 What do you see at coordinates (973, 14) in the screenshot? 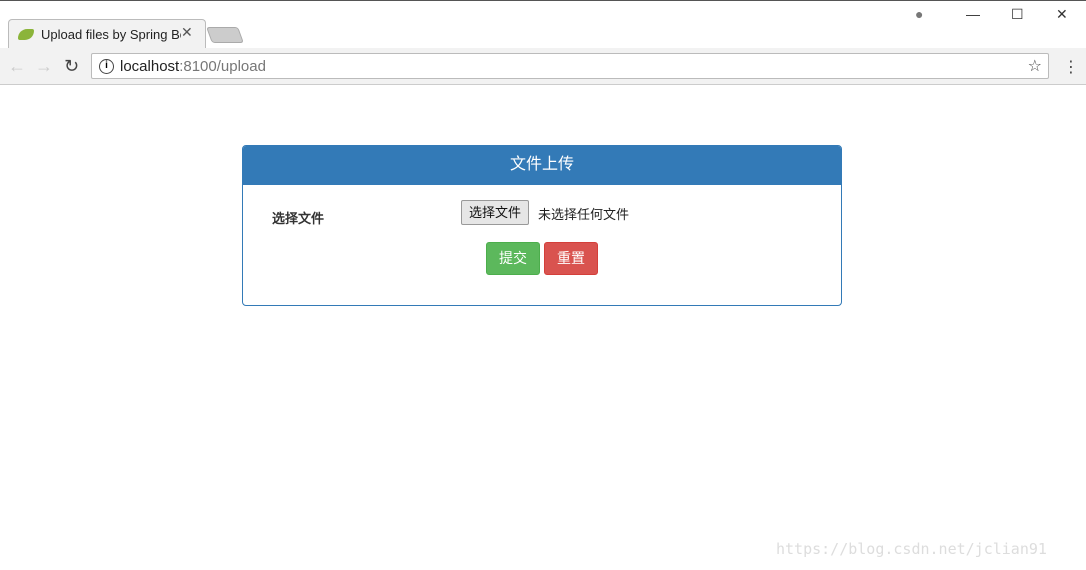
I see `minimize-icon: —` at bounding box center [973, 14].